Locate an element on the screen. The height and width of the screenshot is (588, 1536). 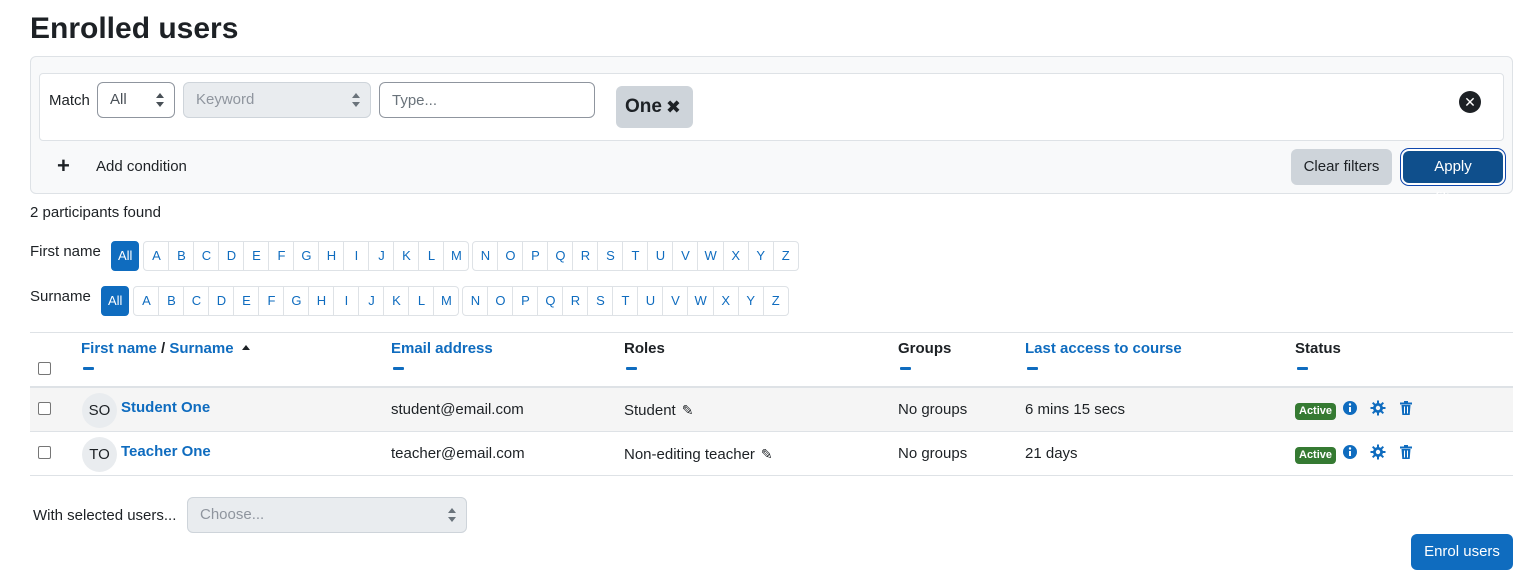
surname-initials-label: Surname is located at coordinates (60, 296).